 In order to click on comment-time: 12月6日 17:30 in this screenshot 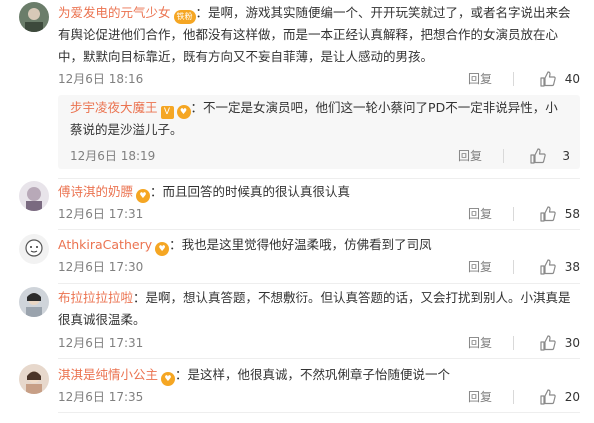, I will do `click(101, 267)`.